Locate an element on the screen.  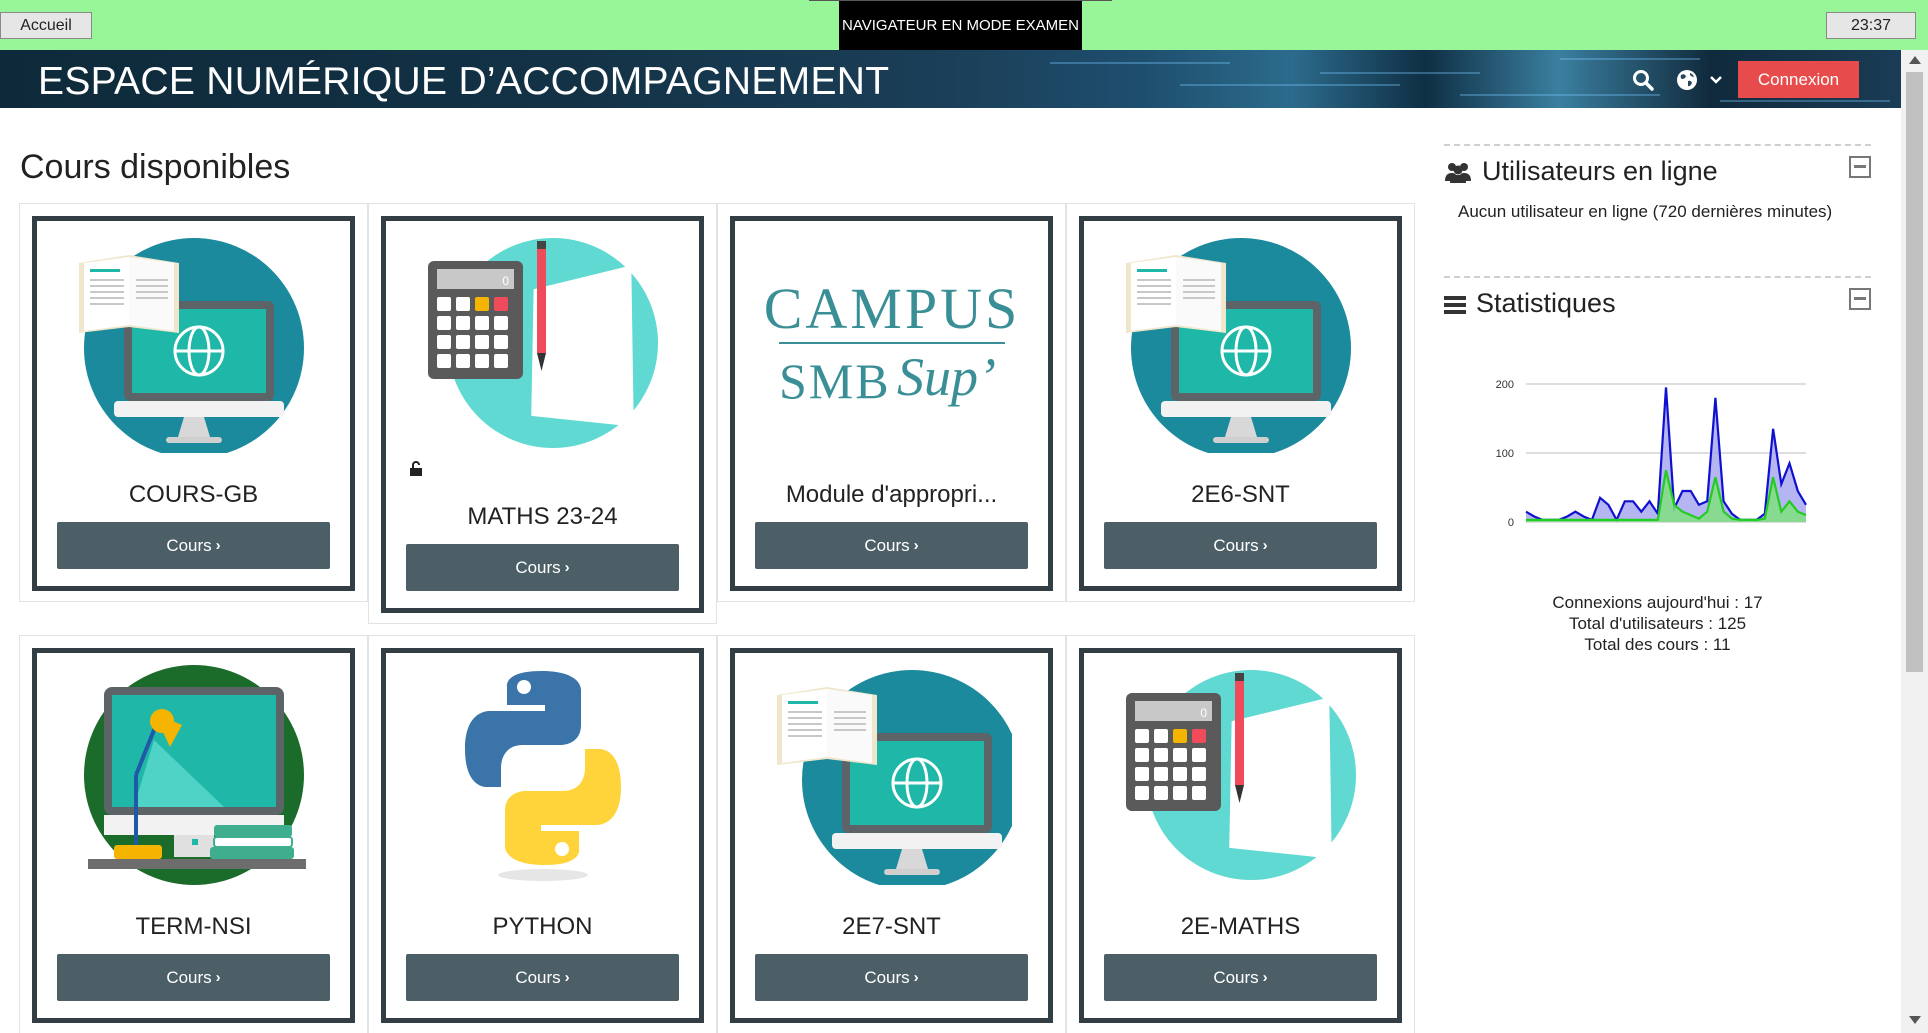
course-card: 2E7-SNT Cours › is located at coordinates (891, 835).